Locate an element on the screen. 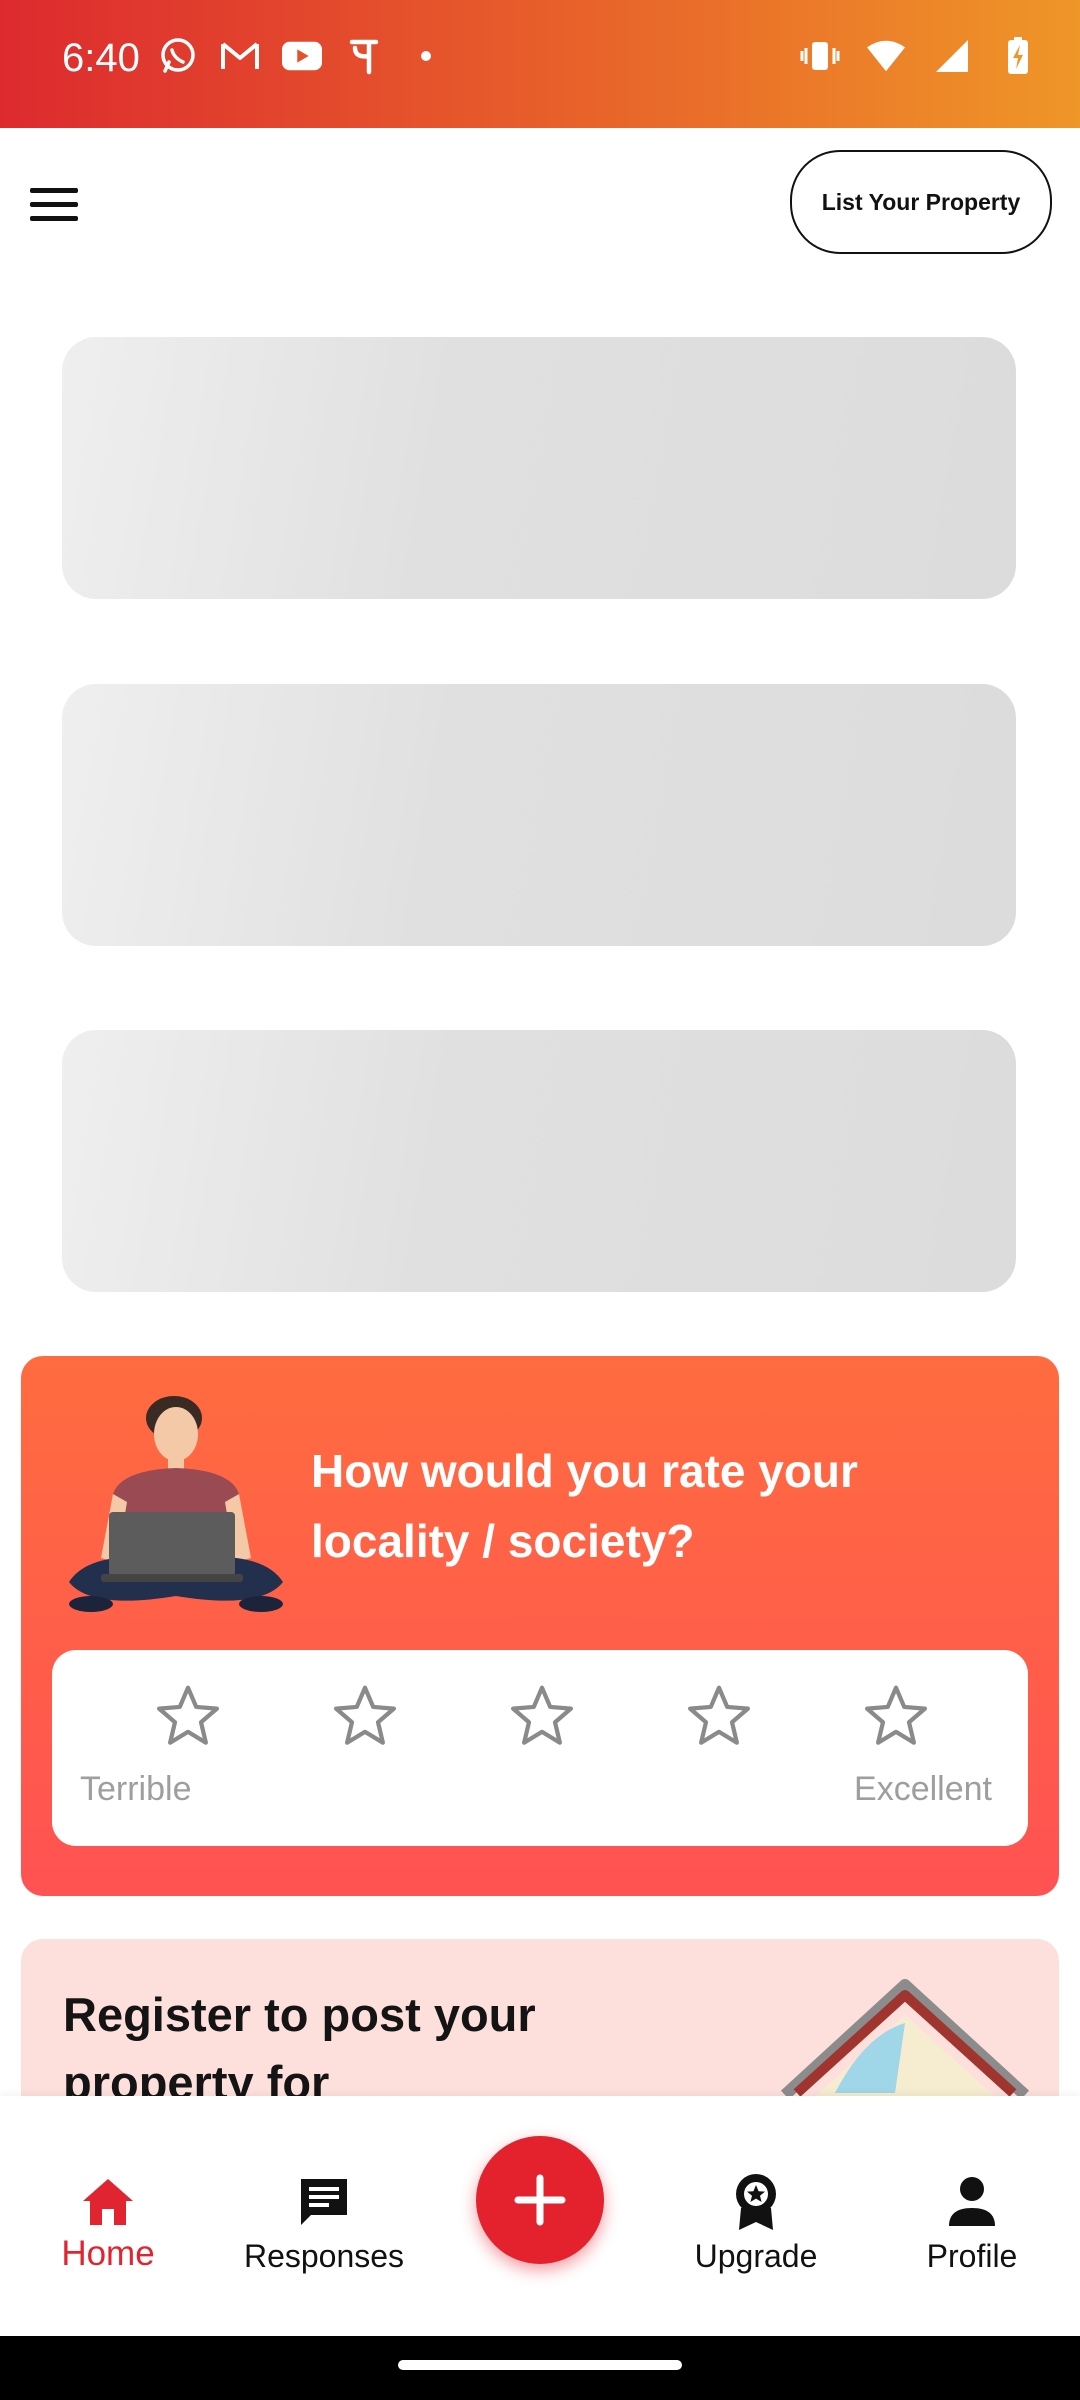  rating-box: Terrible Excellent is located at coordinates (540, 1748).